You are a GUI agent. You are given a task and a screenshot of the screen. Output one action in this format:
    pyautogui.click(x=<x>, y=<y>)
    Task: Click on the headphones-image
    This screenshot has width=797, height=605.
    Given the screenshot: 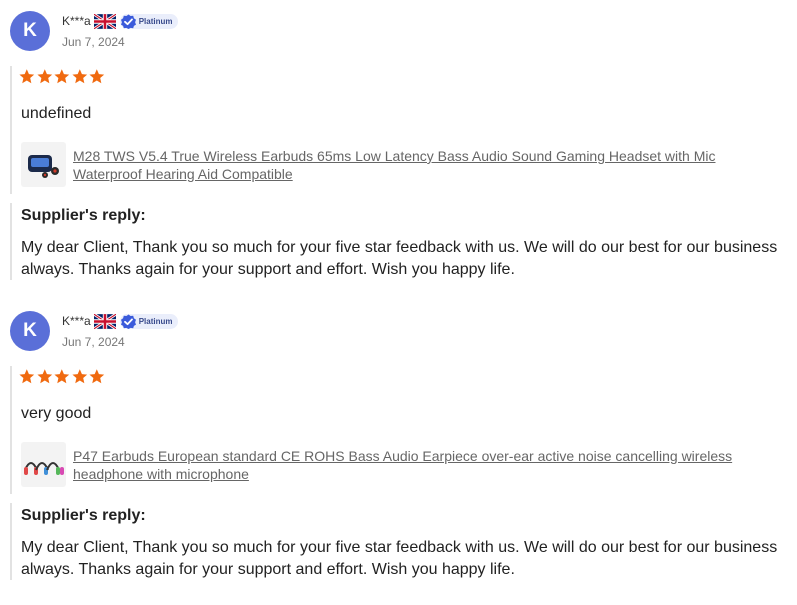 What is the action you would take?
    pyautogui.click(x=43, y=468)
    